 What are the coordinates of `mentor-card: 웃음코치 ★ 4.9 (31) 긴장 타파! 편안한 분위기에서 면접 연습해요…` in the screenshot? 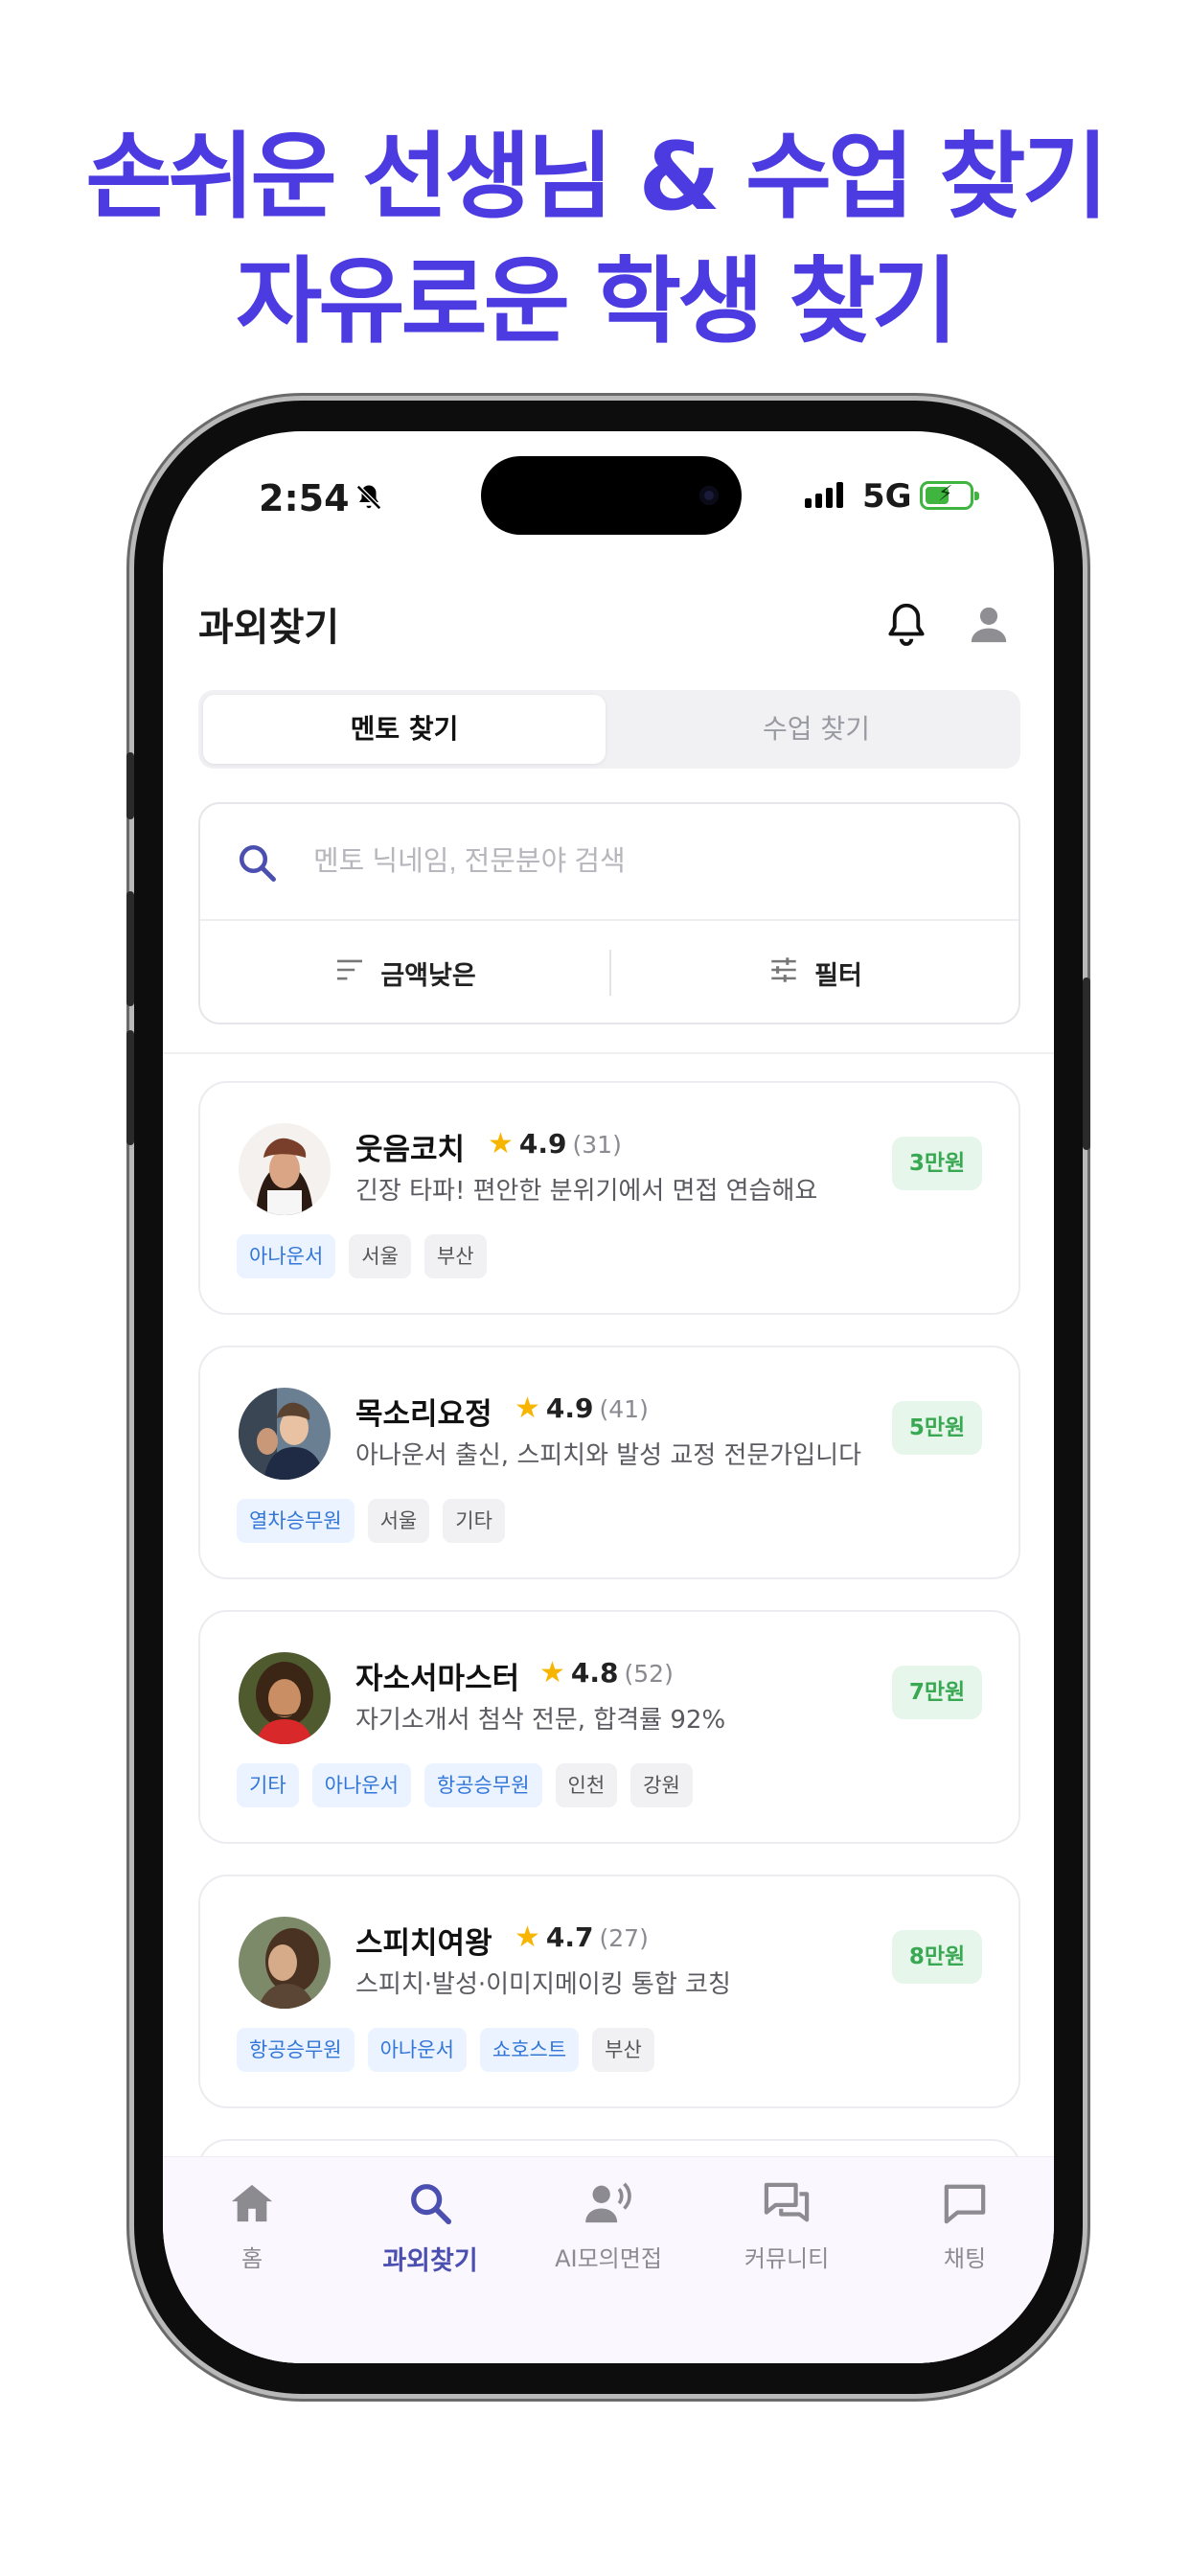 It's located at (609, 1198).